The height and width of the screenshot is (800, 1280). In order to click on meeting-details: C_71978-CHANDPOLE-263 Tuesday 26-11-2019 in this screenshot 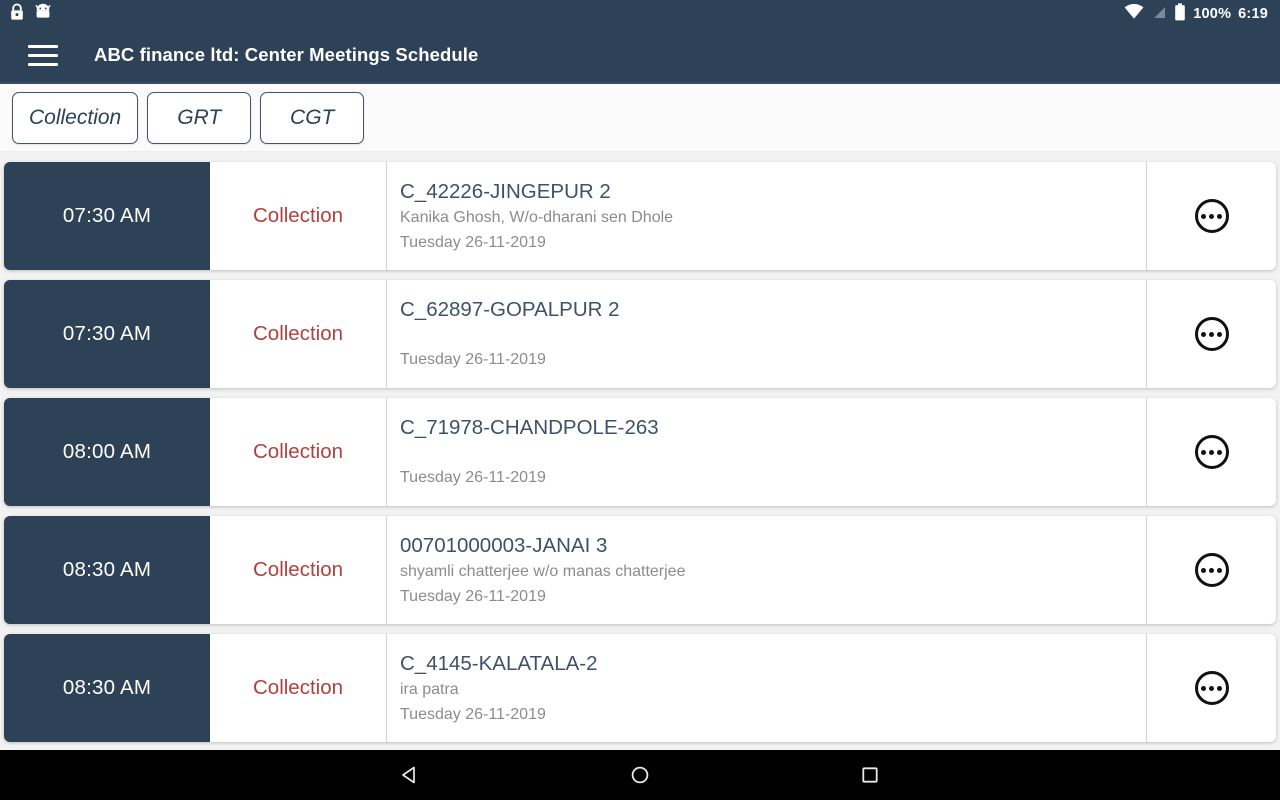, I will do `click(767, 452)`.